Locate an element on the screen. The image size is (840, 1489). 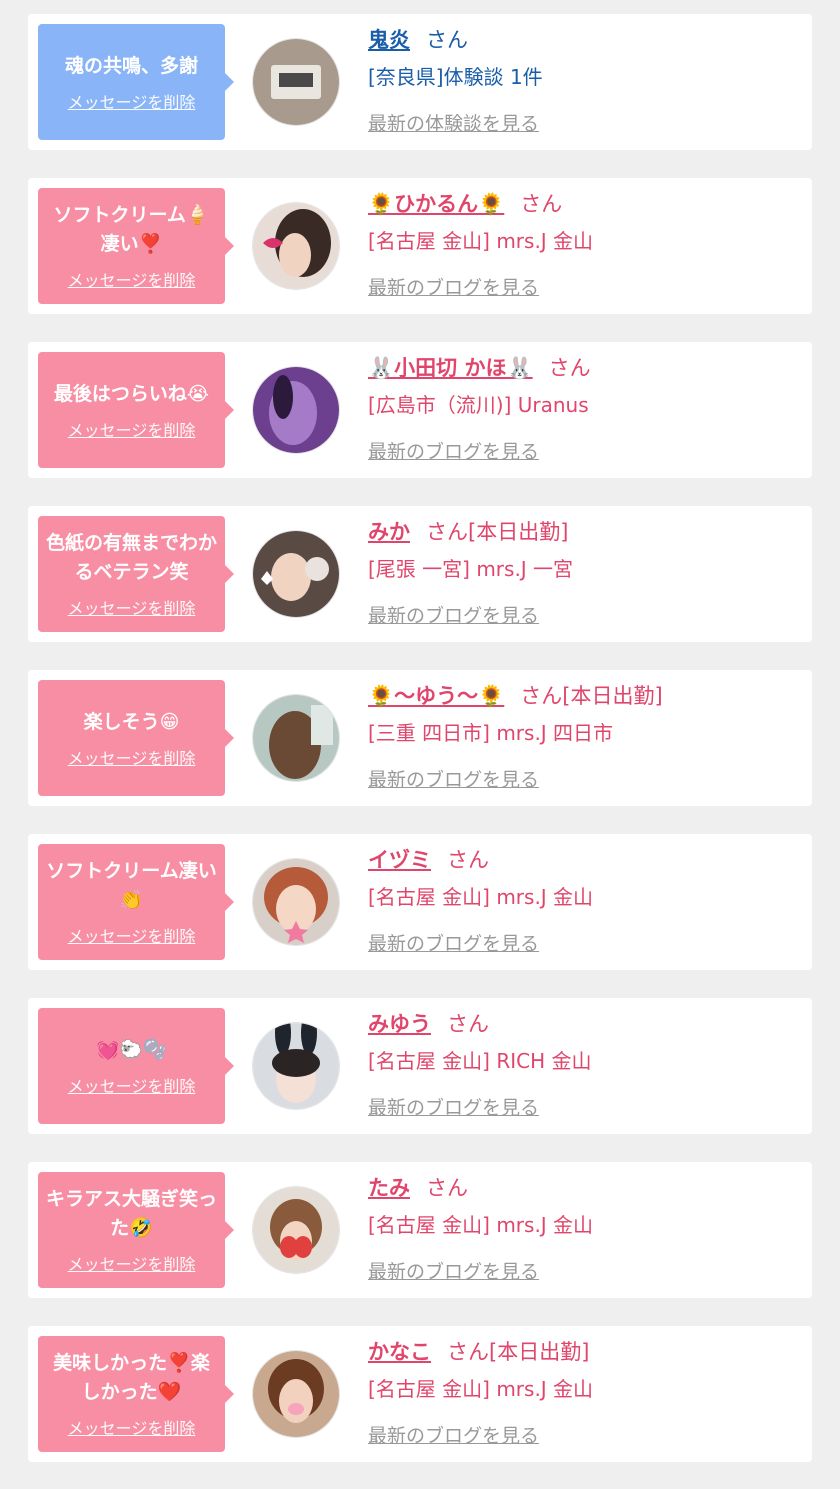
name-line: みゆう さん is located at coordinates (585, 1024).